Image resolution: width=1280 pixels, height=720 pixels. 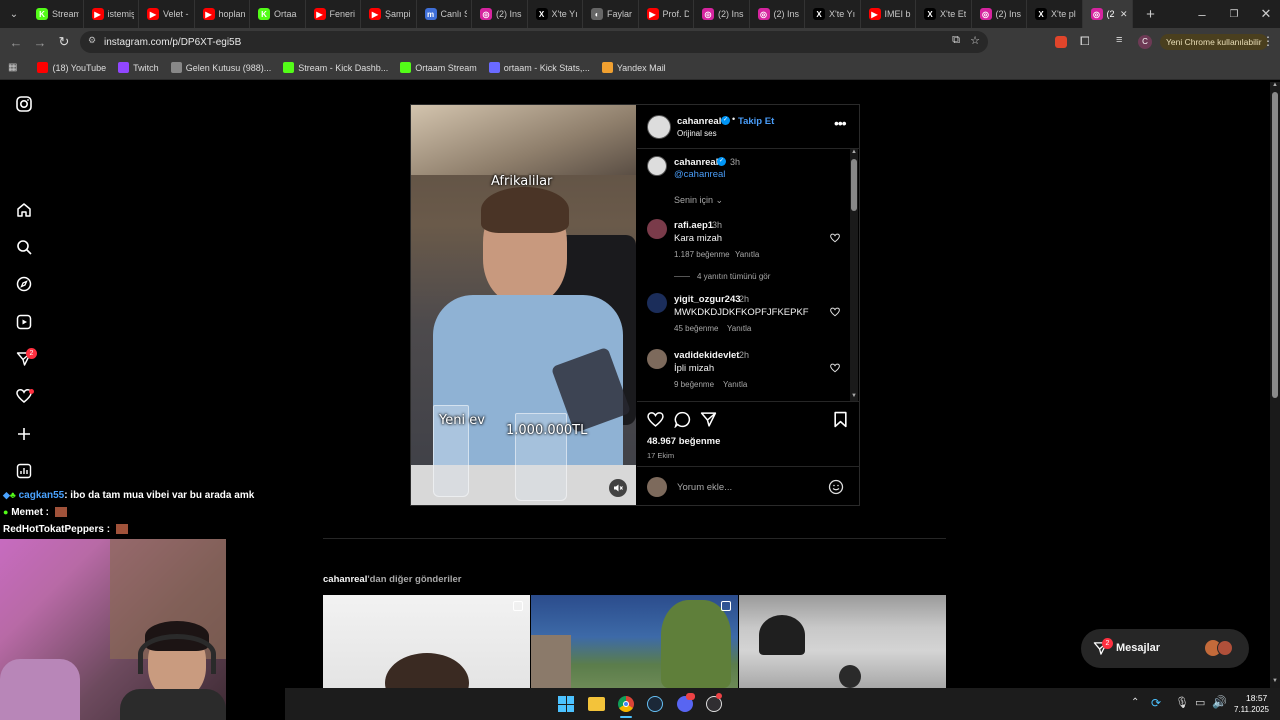 I want to click on browser-tab: ▶ Velet -, so click(x=167, y=14).